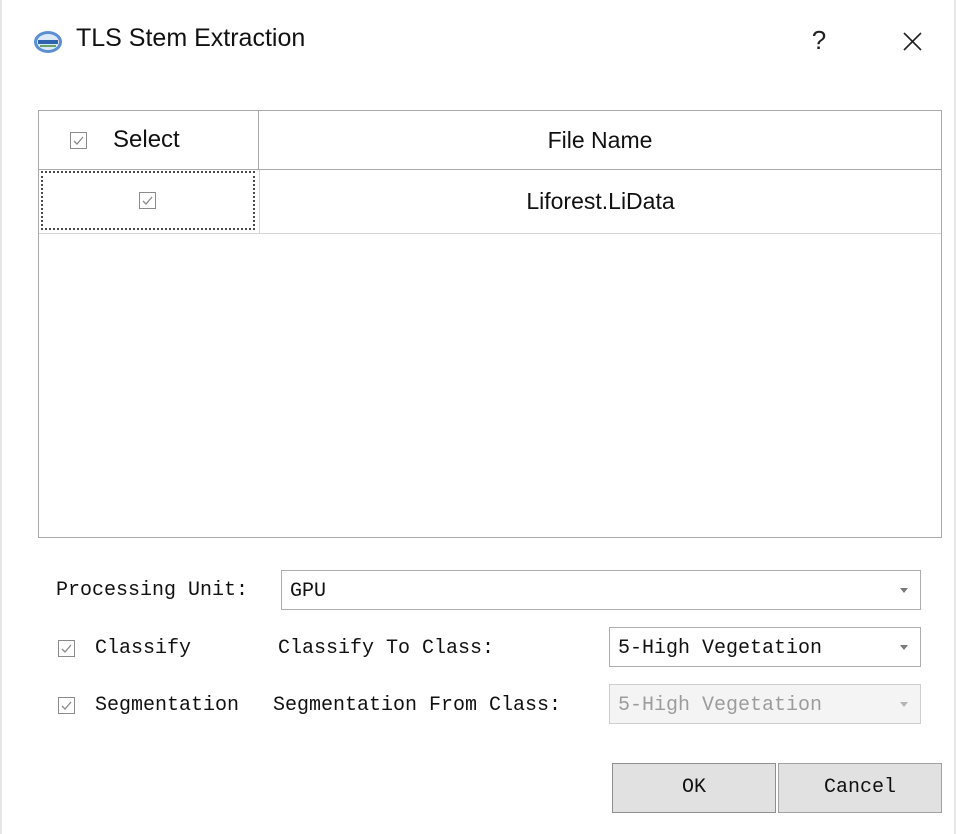  Describe the element at coordinates (720, 705) in the screenshot. I see `segmentation-from-class-value: 5-High Vegetation` at that location.